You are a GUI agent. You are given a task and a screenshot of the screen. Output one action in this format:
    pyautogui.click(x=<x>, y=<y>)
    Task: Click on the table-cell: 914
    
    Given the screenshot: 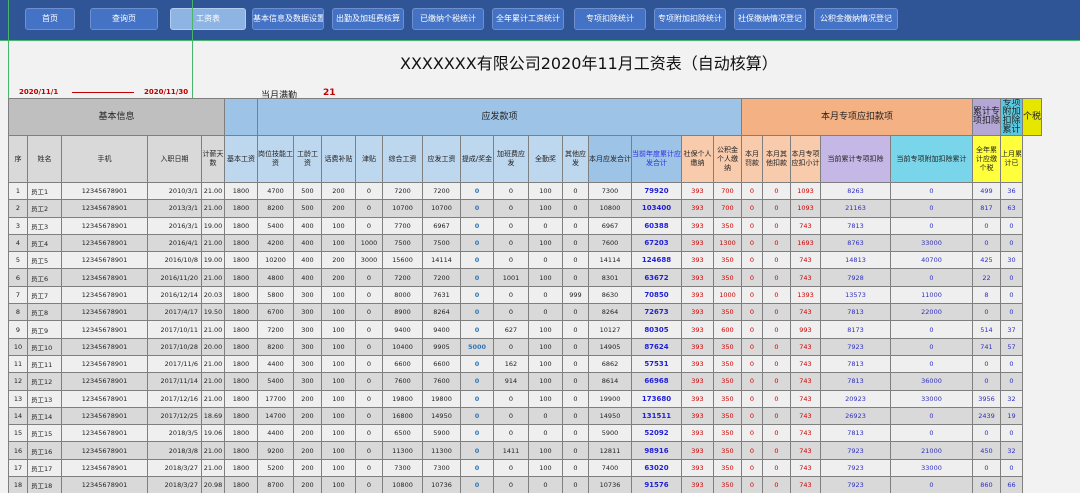 What is the action you would take?
    pyautogui.click(x=511, y=381)
    